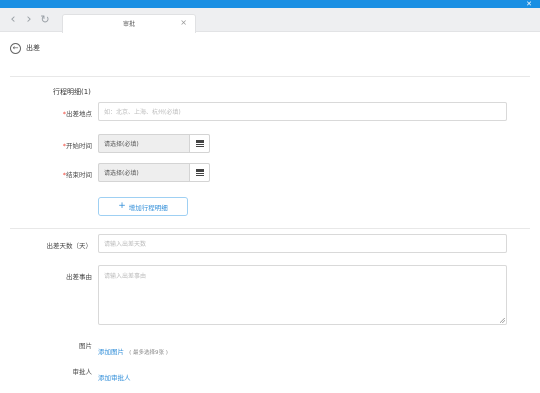  What do you see at coordinates (29, 20) in the screenshot?
I see `browser-forward-icon: ›` at bounding box center [29, 20].